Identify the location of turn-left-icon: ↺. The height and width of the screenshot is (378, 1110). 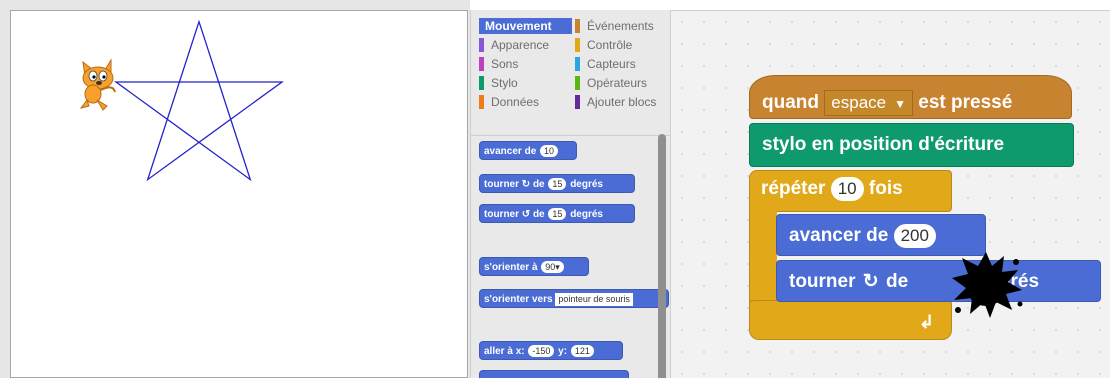
(526, 214).